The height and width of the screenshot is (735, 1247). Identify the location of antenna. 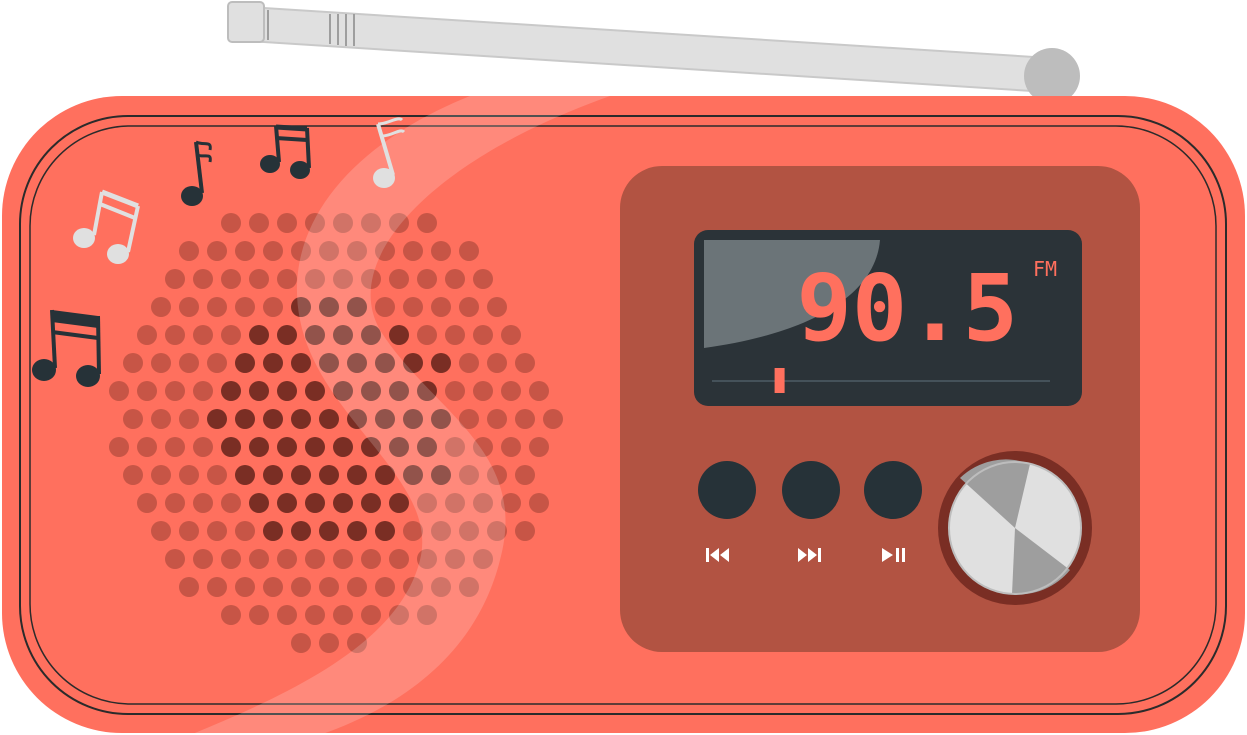
(653, 52).